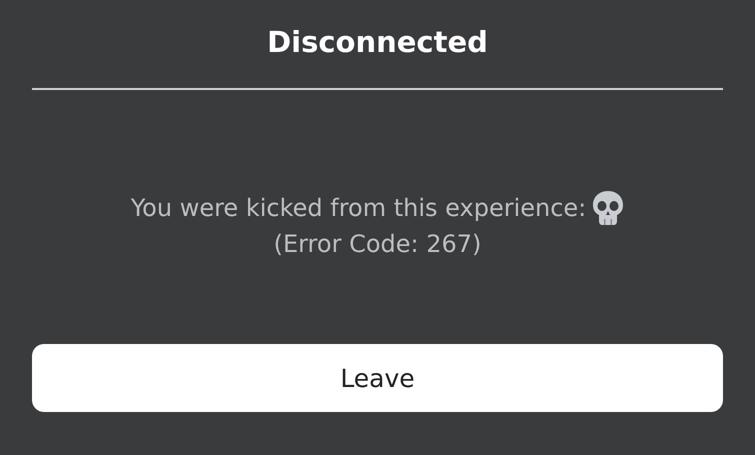 The width and height of the screenshot is (755, 455). Describe the element at coordinates (377, 42) in the screenshot. I see `dialog-title: Disconnected` at that location.